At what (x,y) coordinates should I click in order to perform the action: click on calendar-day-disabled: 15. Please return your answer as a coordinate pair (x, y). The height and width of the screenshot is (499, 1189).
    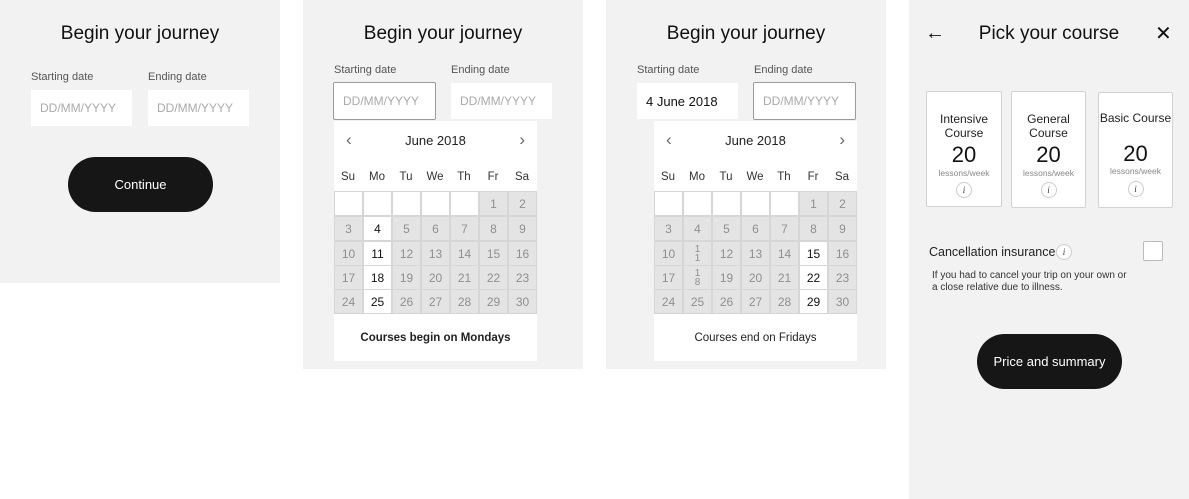
    Looking at the image, I should click on (493, 253).